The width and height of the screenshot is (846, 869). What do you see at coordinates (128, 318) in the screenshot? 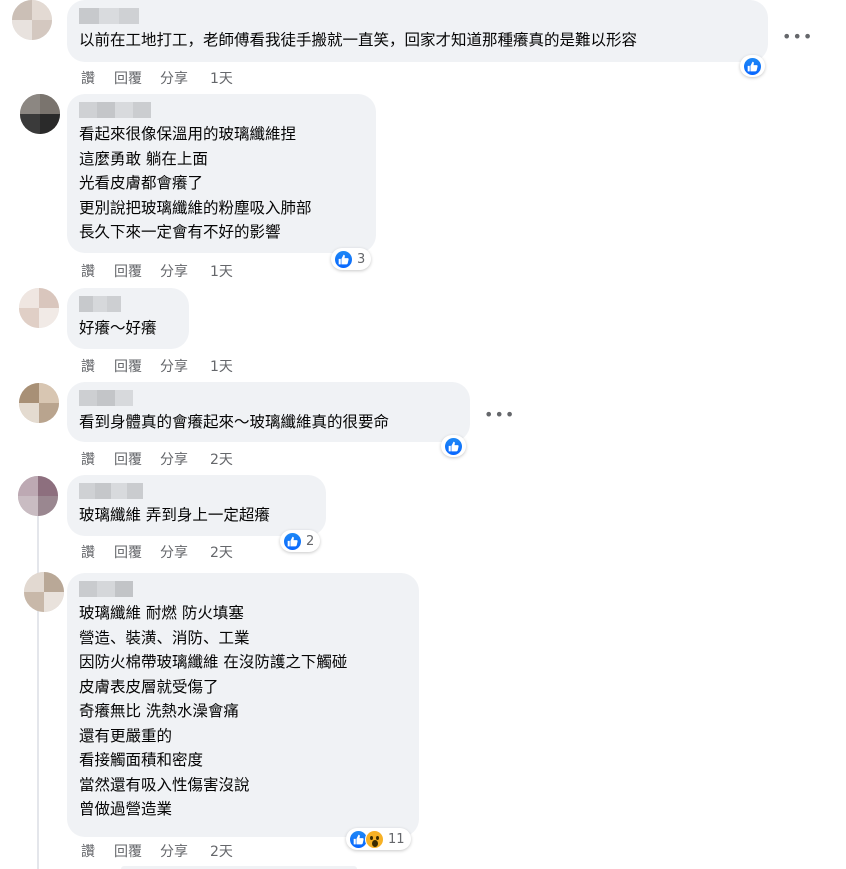
I see `comment-bubble: 好癢～好癢` at bounding box center [128, 318].